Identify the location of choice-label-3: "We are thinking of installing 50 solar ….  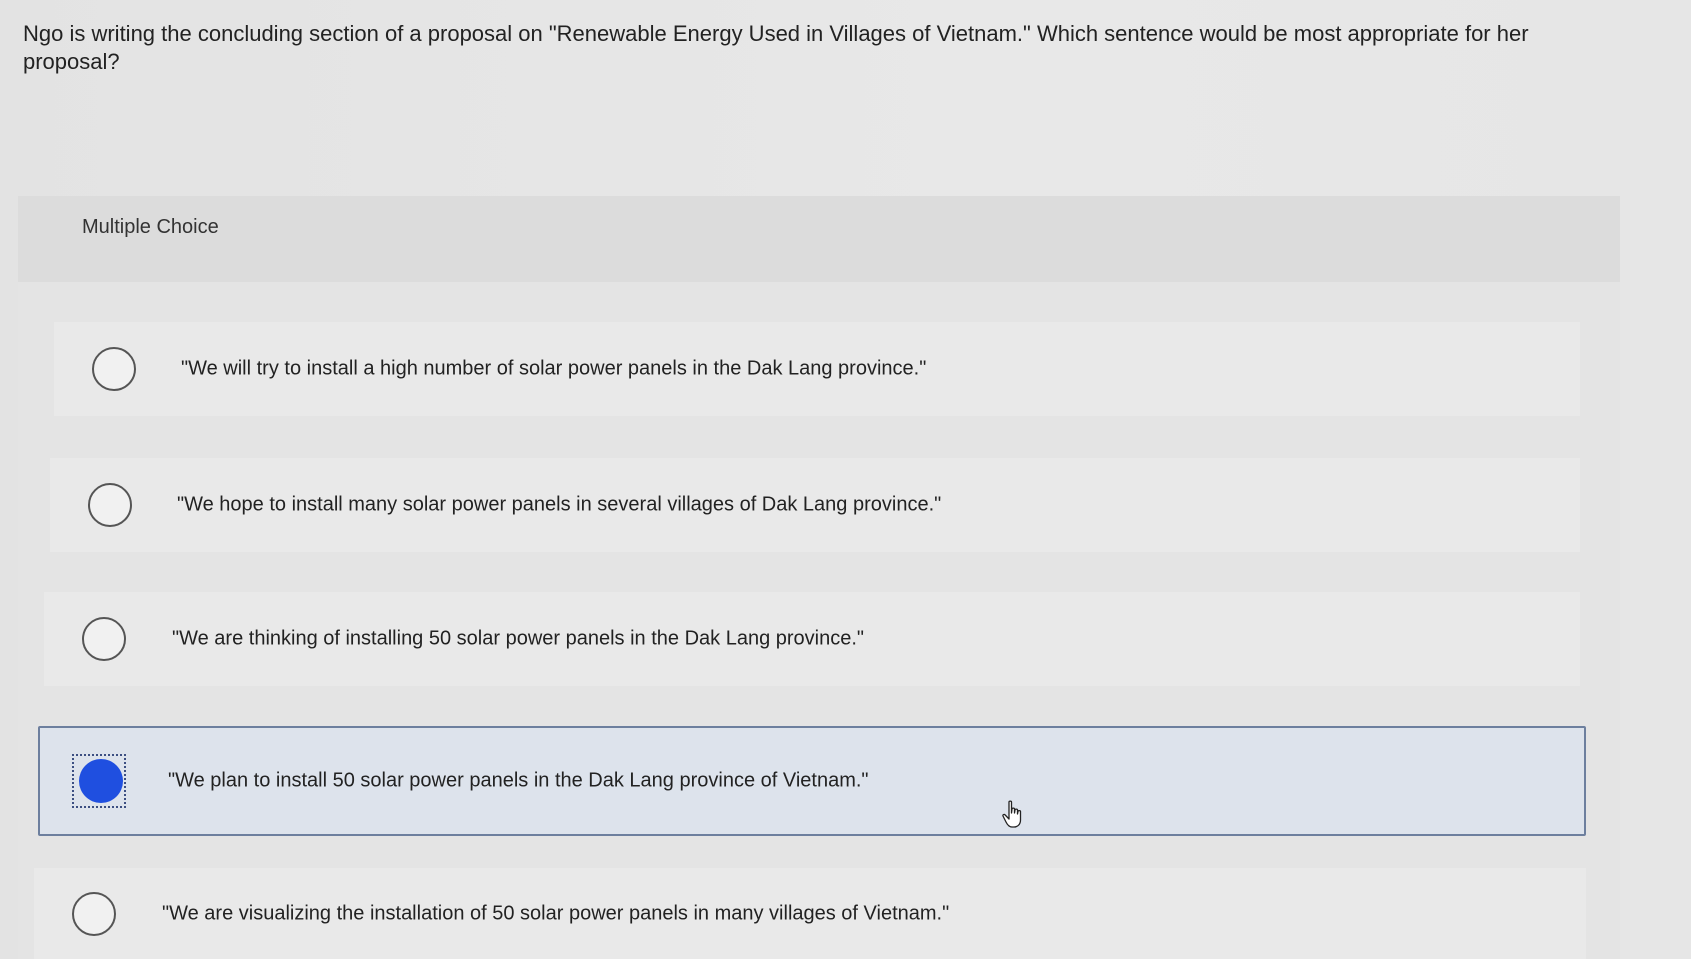
(518, 638).